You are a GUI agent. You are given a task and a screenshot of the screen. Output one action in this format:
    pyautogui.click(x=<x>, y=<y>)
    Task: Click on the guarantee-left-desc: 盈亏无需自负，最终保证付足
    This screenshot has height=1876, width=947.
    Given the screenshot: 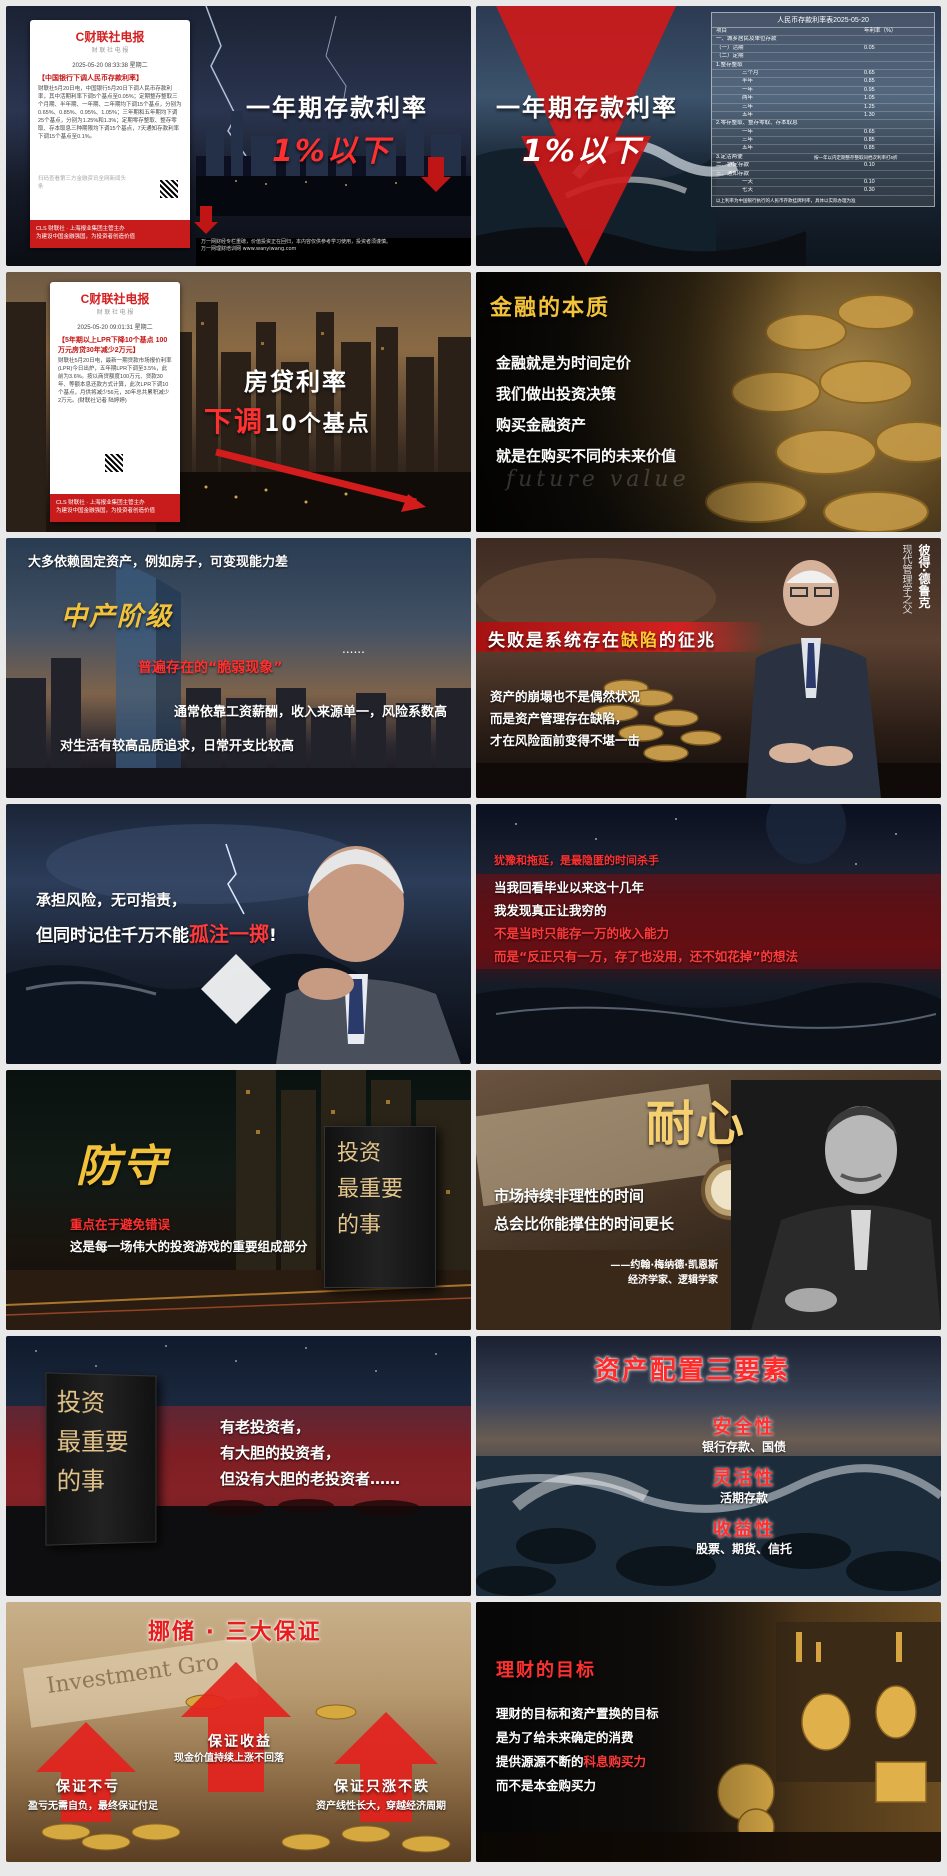 What is the action you would take?
    pyautogui.click(x=93, y=1806)
    